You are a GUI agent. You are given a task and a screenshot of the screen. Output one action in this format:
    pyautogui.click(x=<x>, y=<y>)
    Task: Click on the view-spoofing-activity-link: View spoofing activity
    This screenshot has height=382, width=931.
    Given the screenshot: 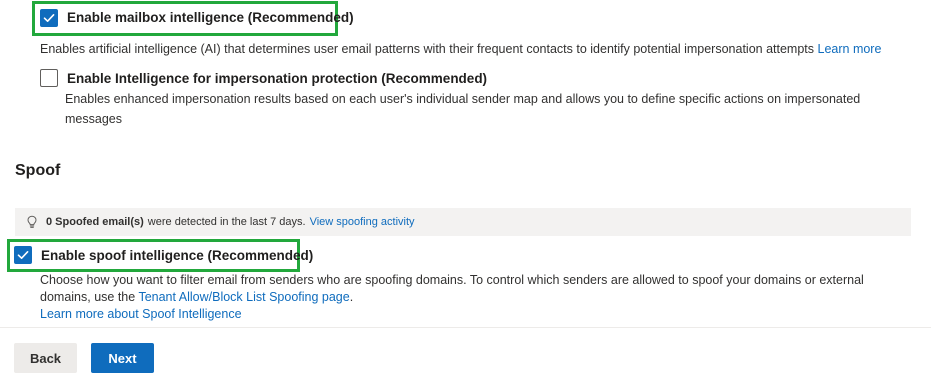 What is the action you would take?
    pyautogui.click(x=362, y=222)
    